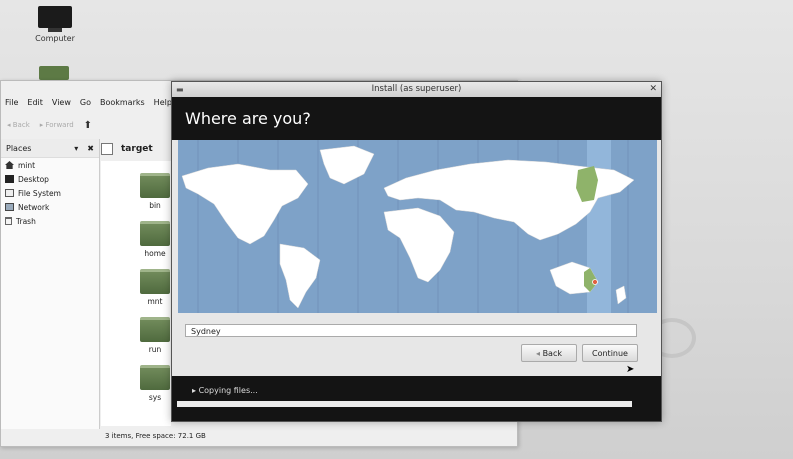 The height and width of the screenshot is (459, 793). What do you see at coordinates (50, 165) in the screenshot?
I see `sidebar-item-mint: mint` at bounding box center [50, 165].